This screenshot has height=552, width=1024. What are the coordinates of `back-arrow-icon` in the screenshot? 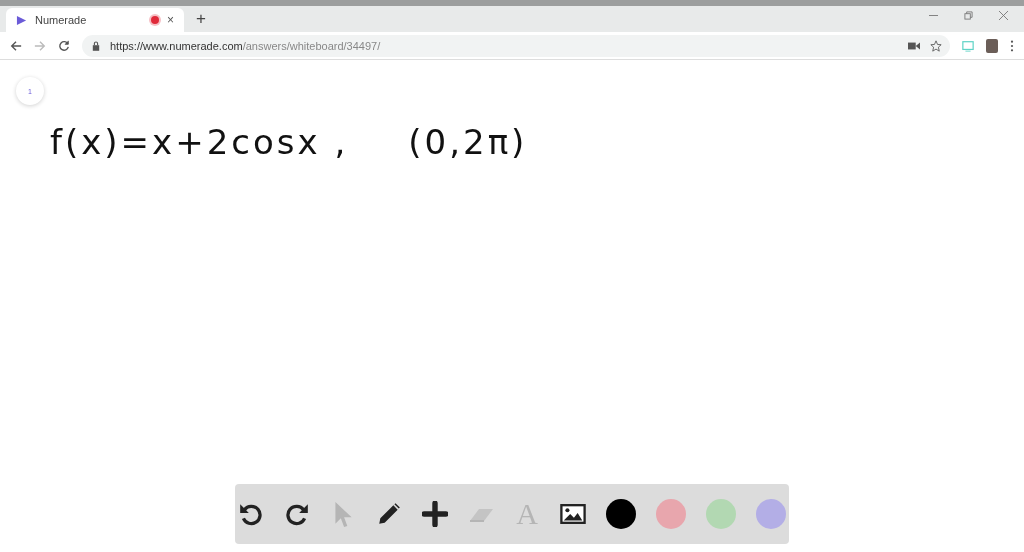 It's located at (16, 45).